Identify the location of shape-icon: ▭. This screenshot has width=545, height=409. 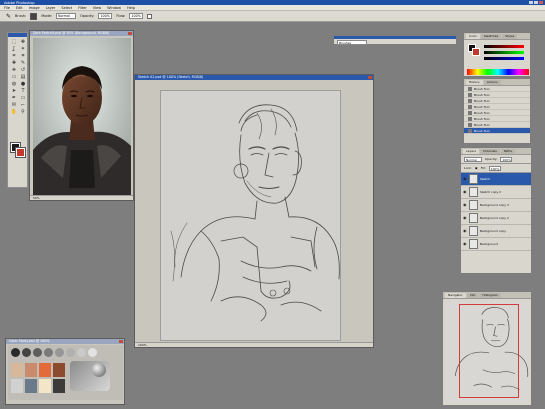
(23, 98).